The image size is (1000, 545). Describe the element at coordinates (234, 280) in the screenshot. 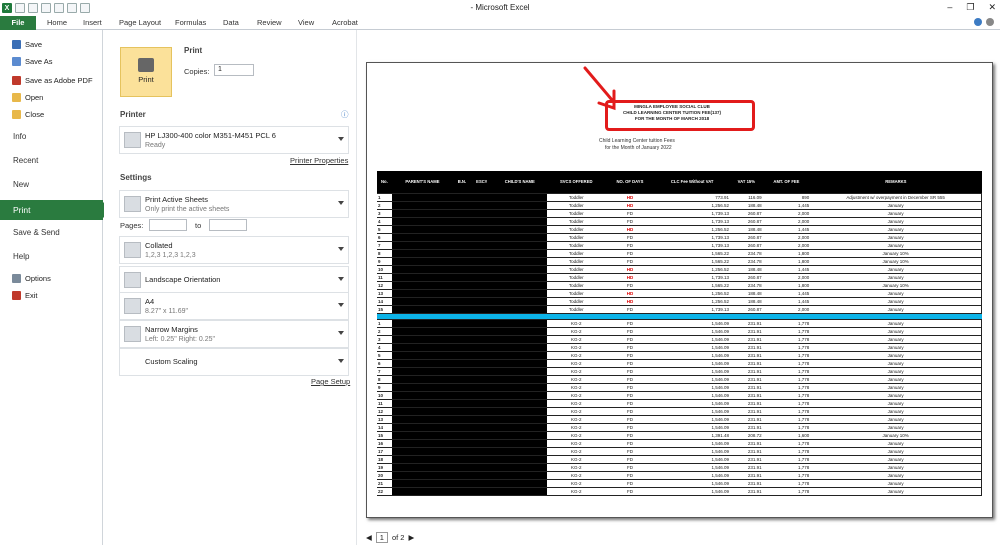

I see `orientation-select: Landscape Orientation` at that location.